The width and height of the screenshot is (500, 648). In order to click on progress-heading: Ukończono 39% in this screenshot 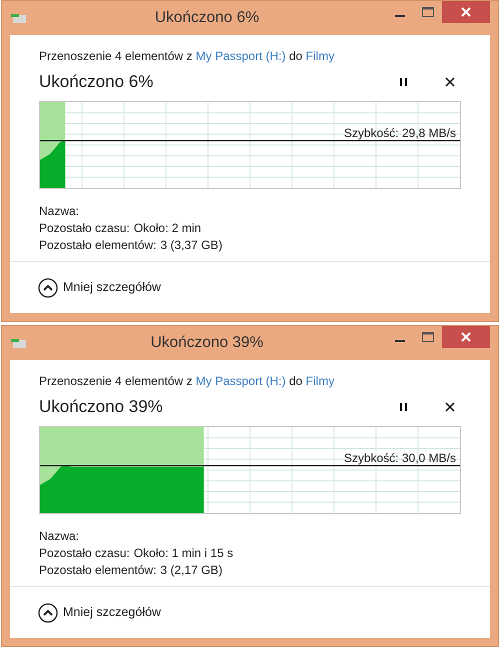, I will do `click(101, 406)`.